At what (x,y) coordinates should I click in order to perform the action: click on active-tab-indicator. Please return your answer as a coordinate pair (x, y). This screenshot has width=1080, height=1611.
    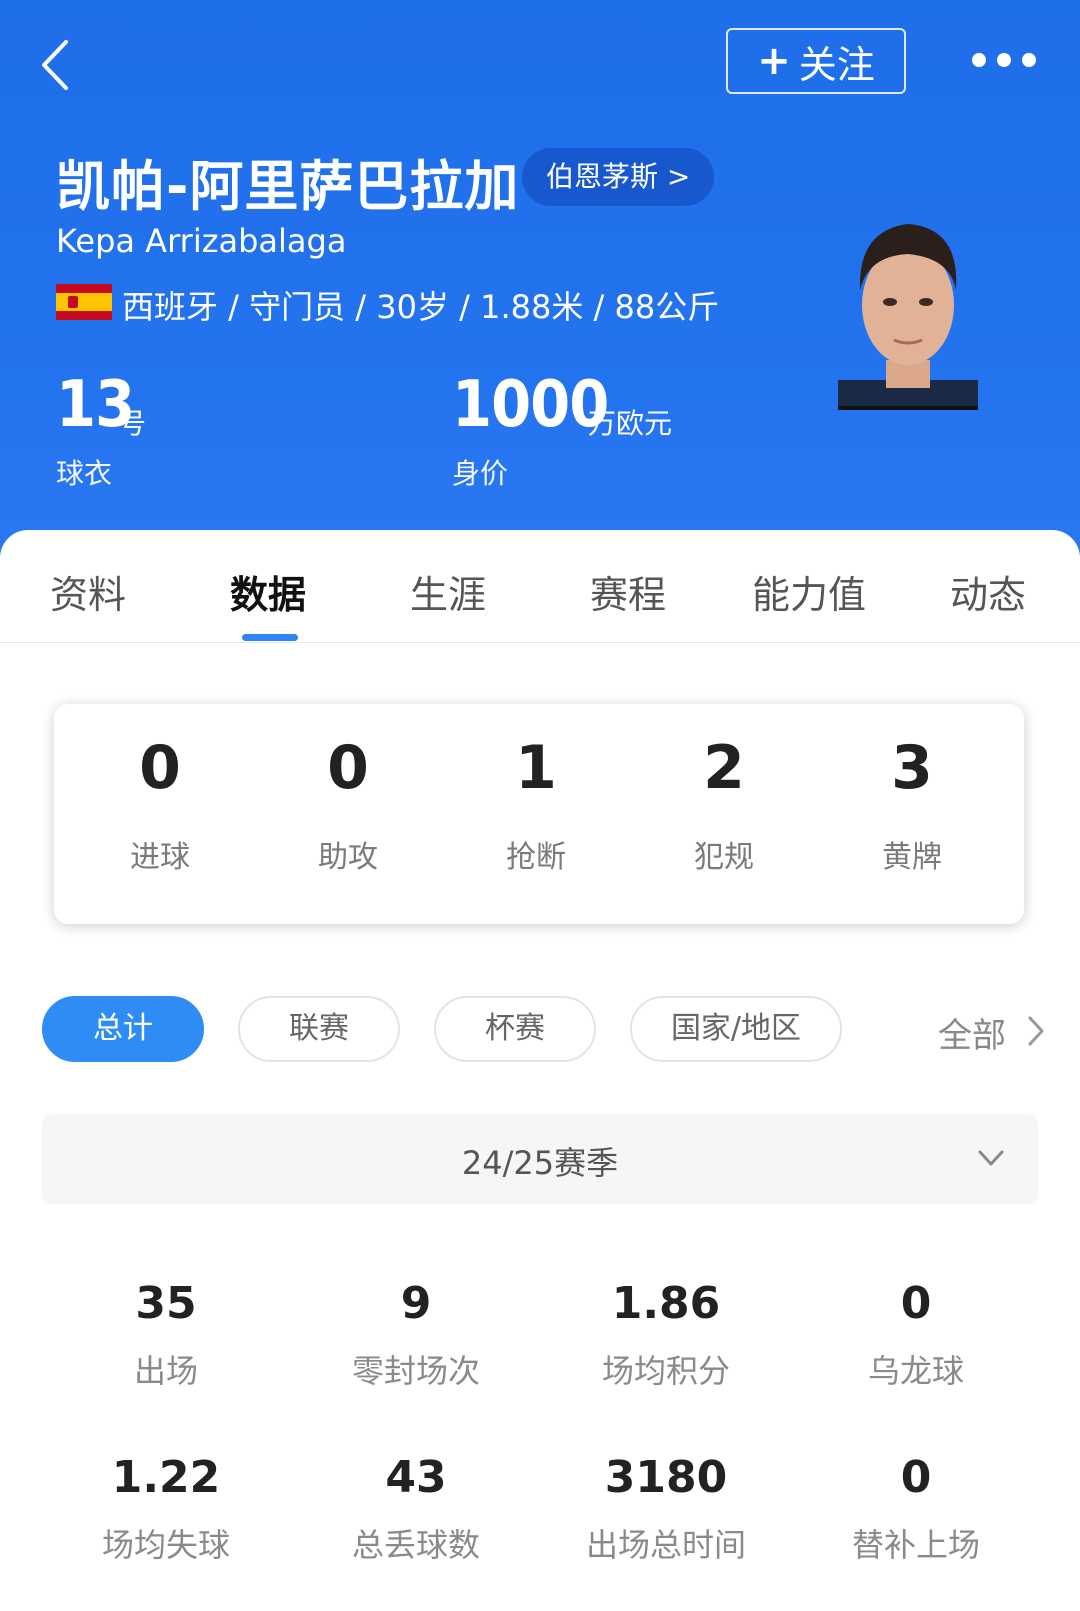
    Looking at the image, I should click on (270, 637).